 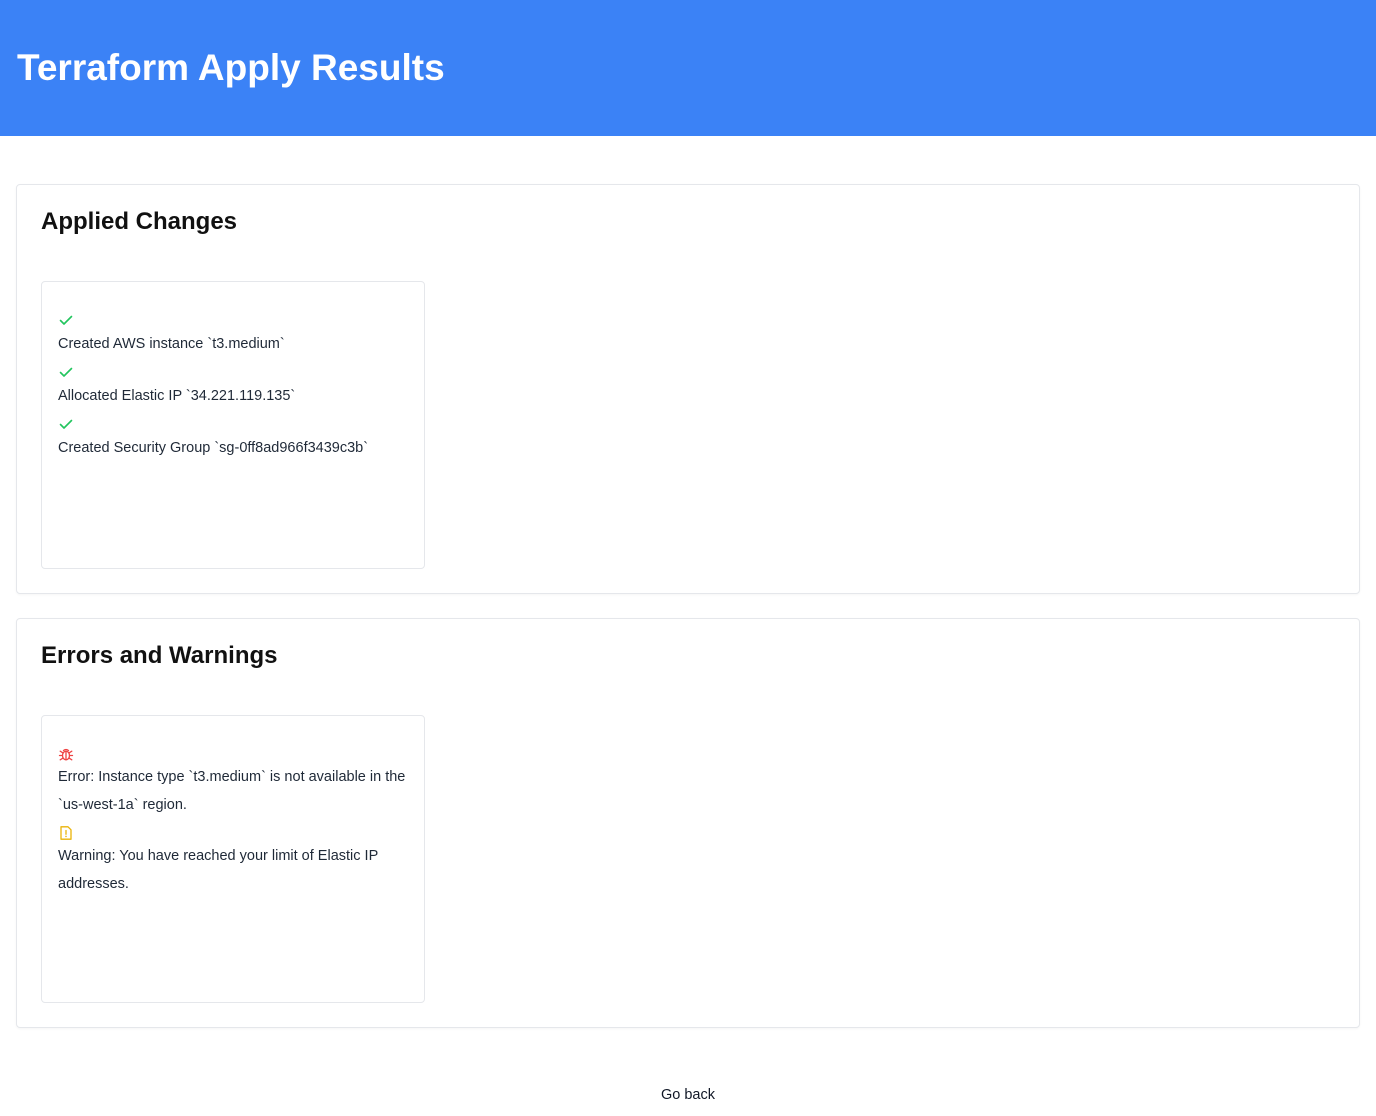 I want to click on applied-changes-title: Applied Changes, so click(x=139, y=221).